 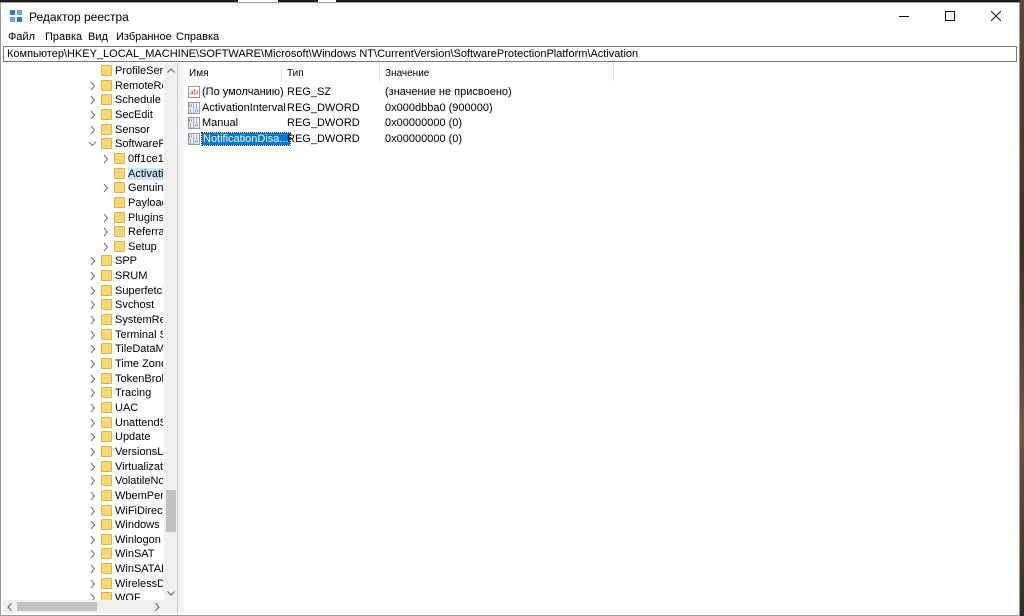 I want to click on tree-item: WiFiDirectA, so click(x=83, y=511).